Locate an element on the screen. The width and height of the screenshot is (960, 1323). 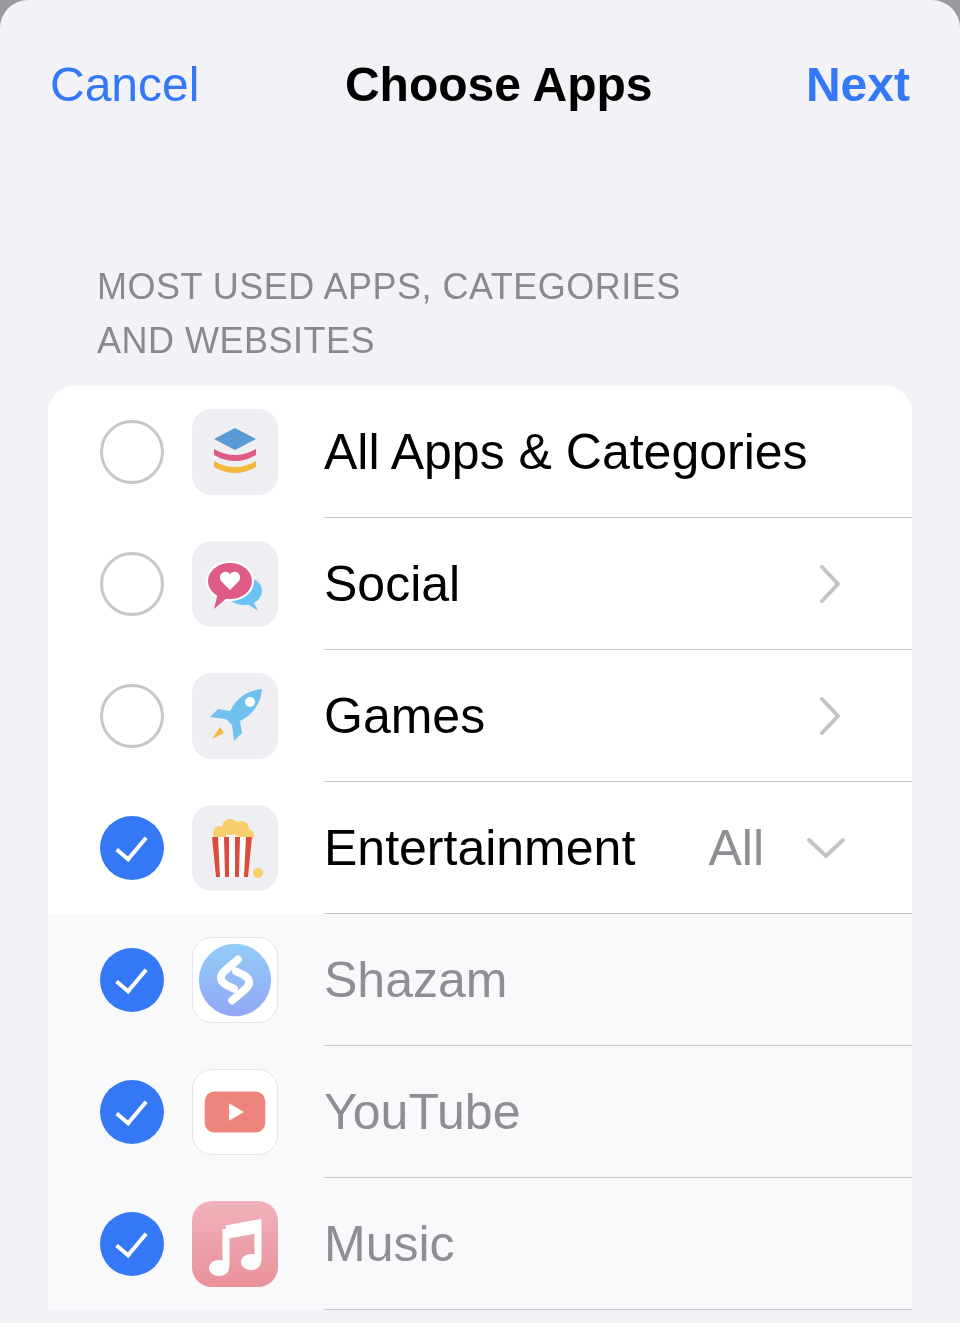
layers-icon is located at coordinates (235, 452).